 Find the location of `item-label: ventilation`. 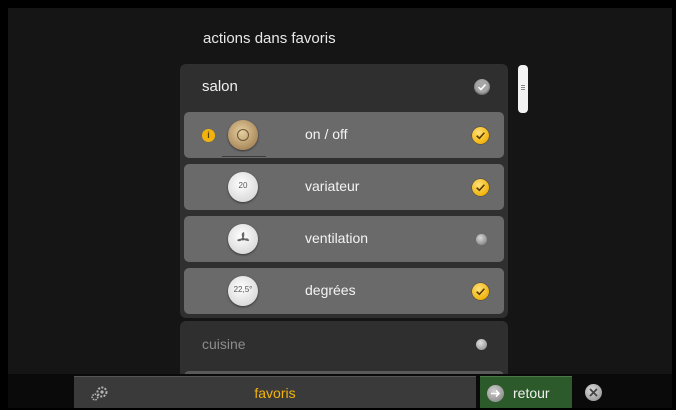

item-label: ventilation is located at coordinates (337, 238).